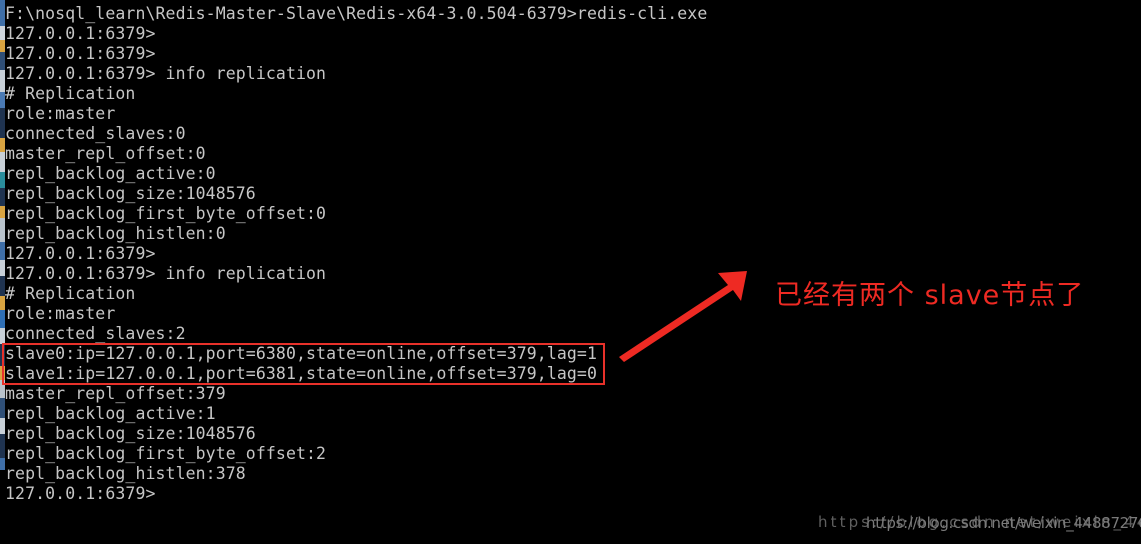 The height and width of the screenshot is (544, 1141). Describe the element at coordinates (166, 453) in the screenshot. I see `console-line: repl_backlog_first_byte_offset:2` at that location.